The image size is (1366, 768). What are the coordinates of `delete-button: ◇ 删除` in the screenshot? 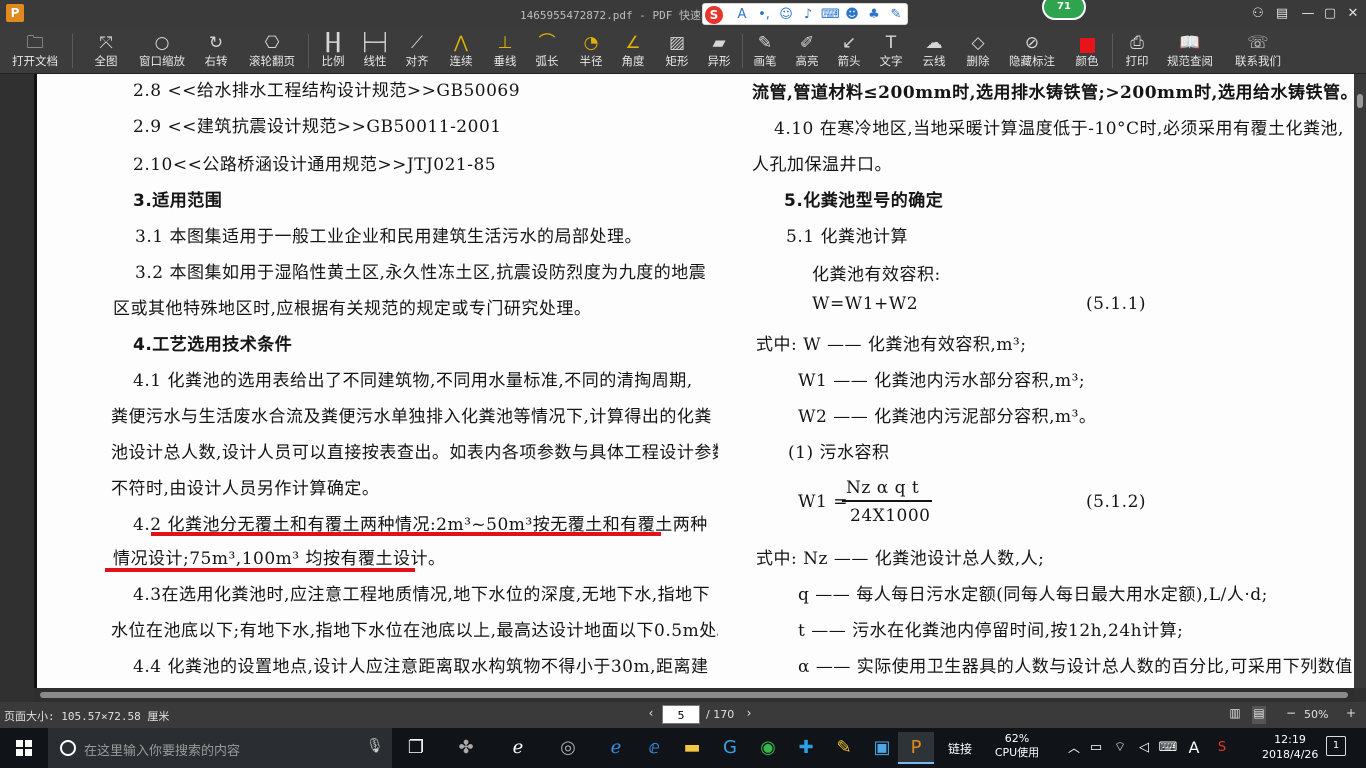 It's located at (978, 51).